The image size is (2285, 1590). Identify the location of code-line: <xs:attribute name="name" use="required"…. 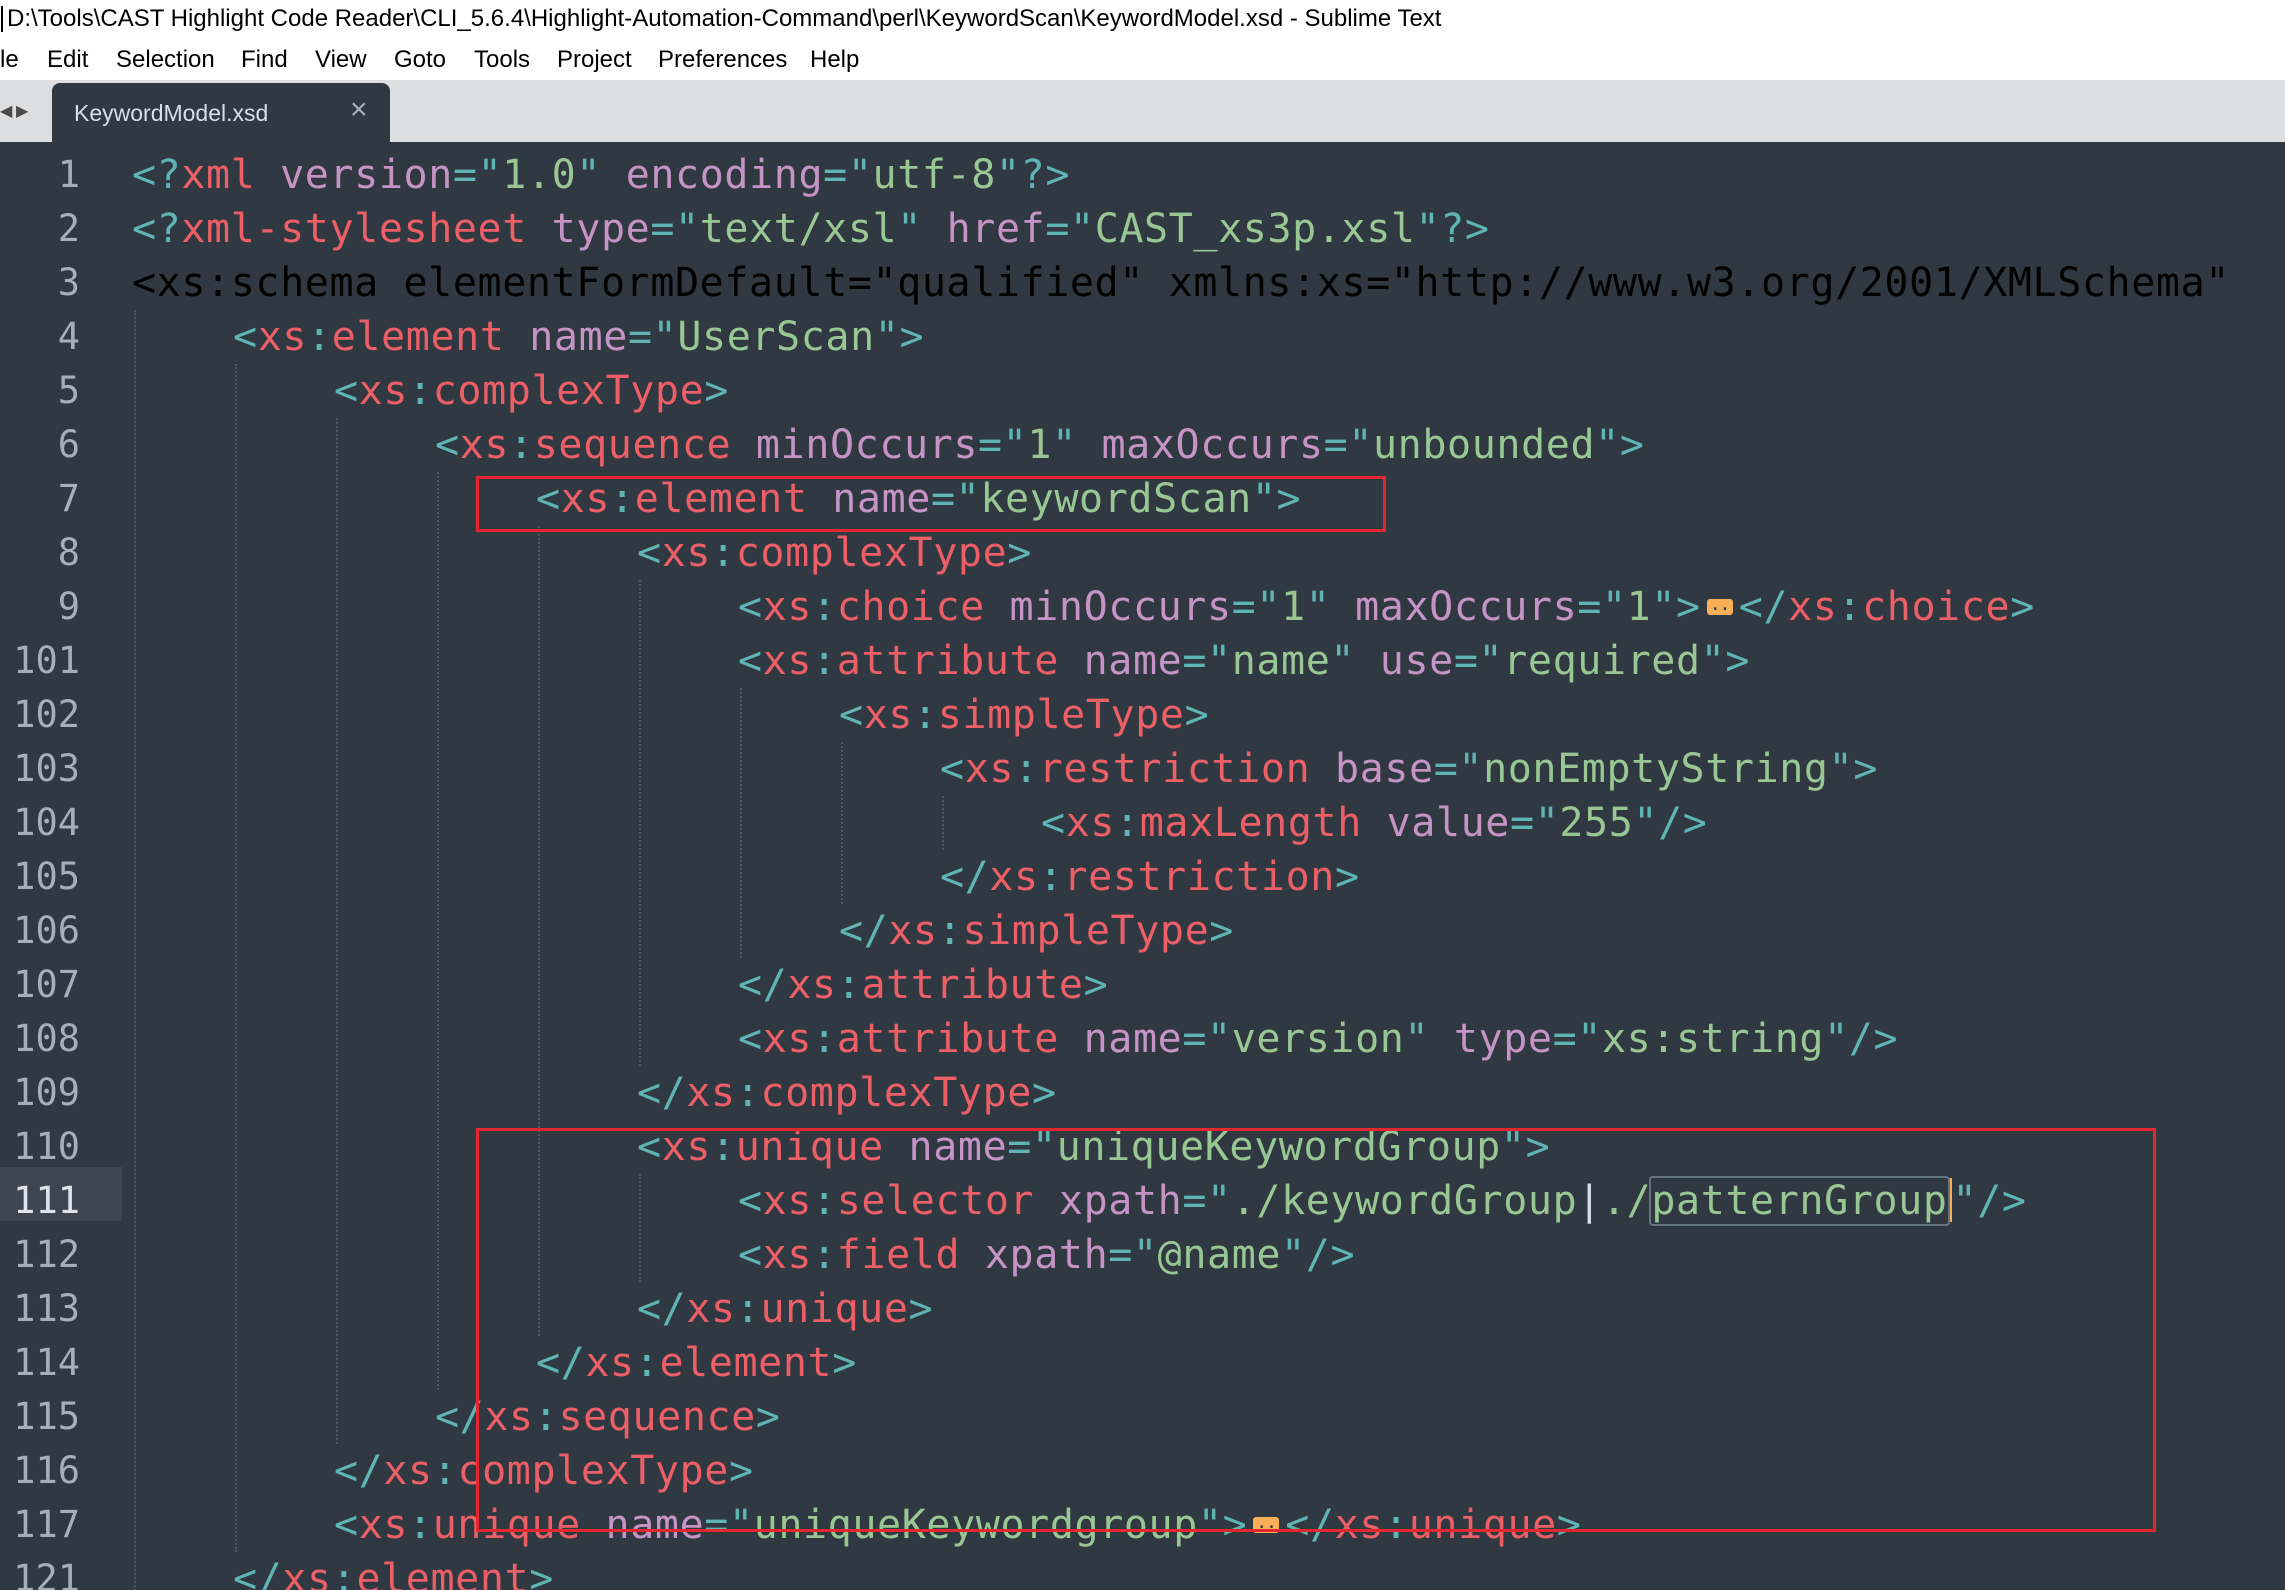
(1244, 661).